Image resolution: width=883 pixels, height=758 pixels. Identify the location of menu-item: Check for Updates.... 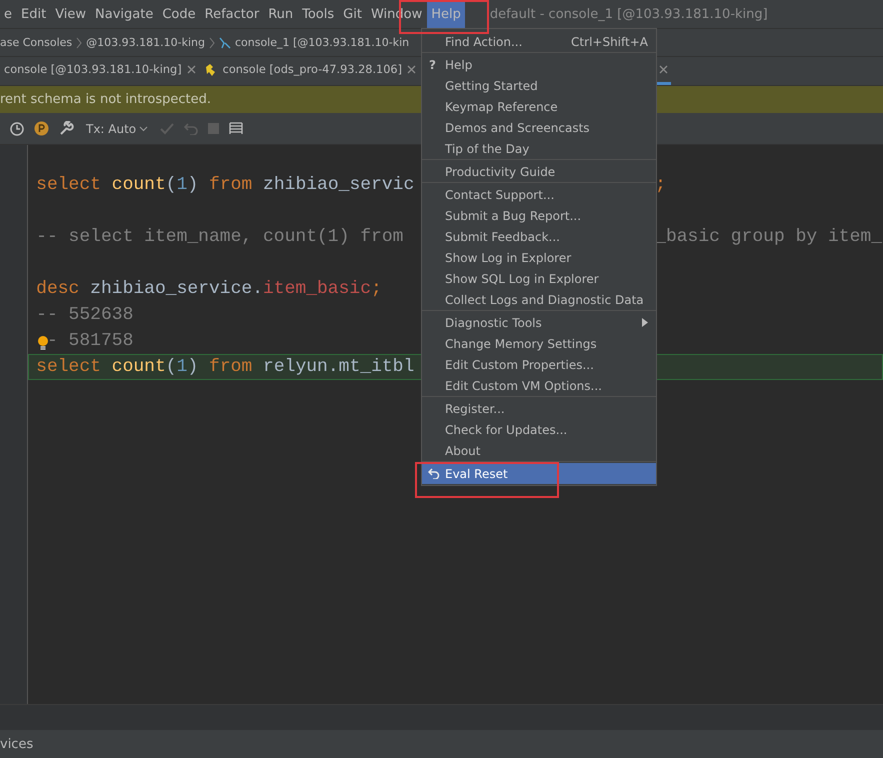
(539, 429).